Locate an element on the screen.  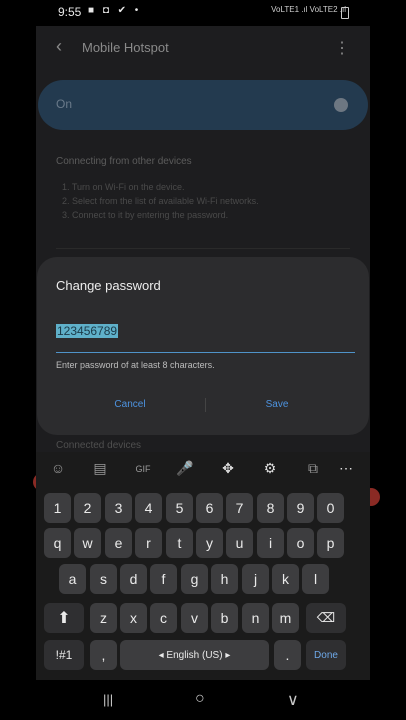
section-title: Connecting from other devices is located at coordinates (124, 161).